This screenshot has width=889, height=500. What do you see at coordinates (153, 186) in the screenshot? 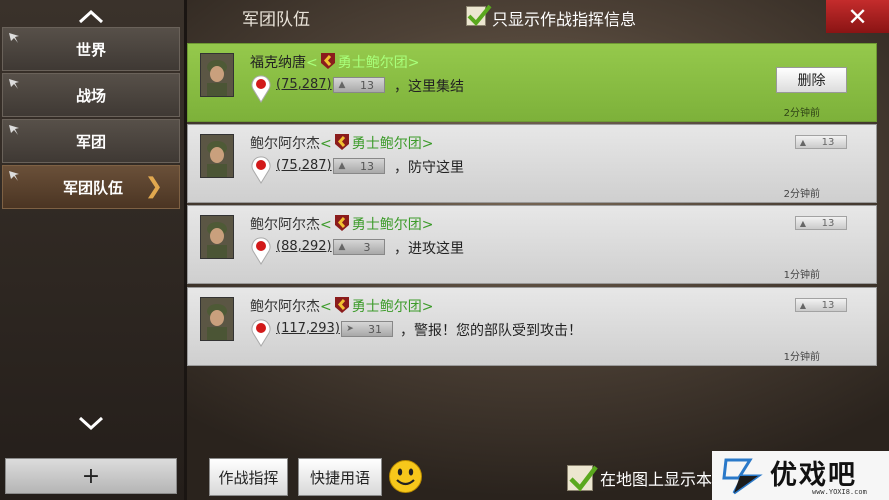
I see `chevron-right-icon: ❯` at bounding box center [153, 186].